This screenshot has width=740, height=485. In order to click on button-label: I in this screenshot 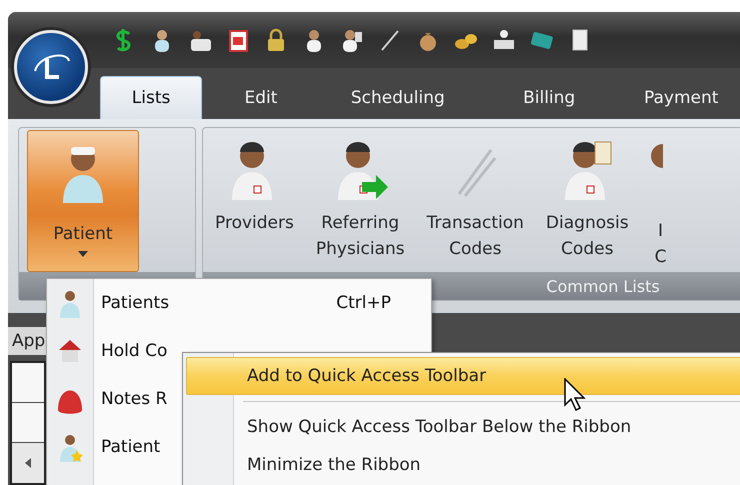, I will do `click(661, 231)`.